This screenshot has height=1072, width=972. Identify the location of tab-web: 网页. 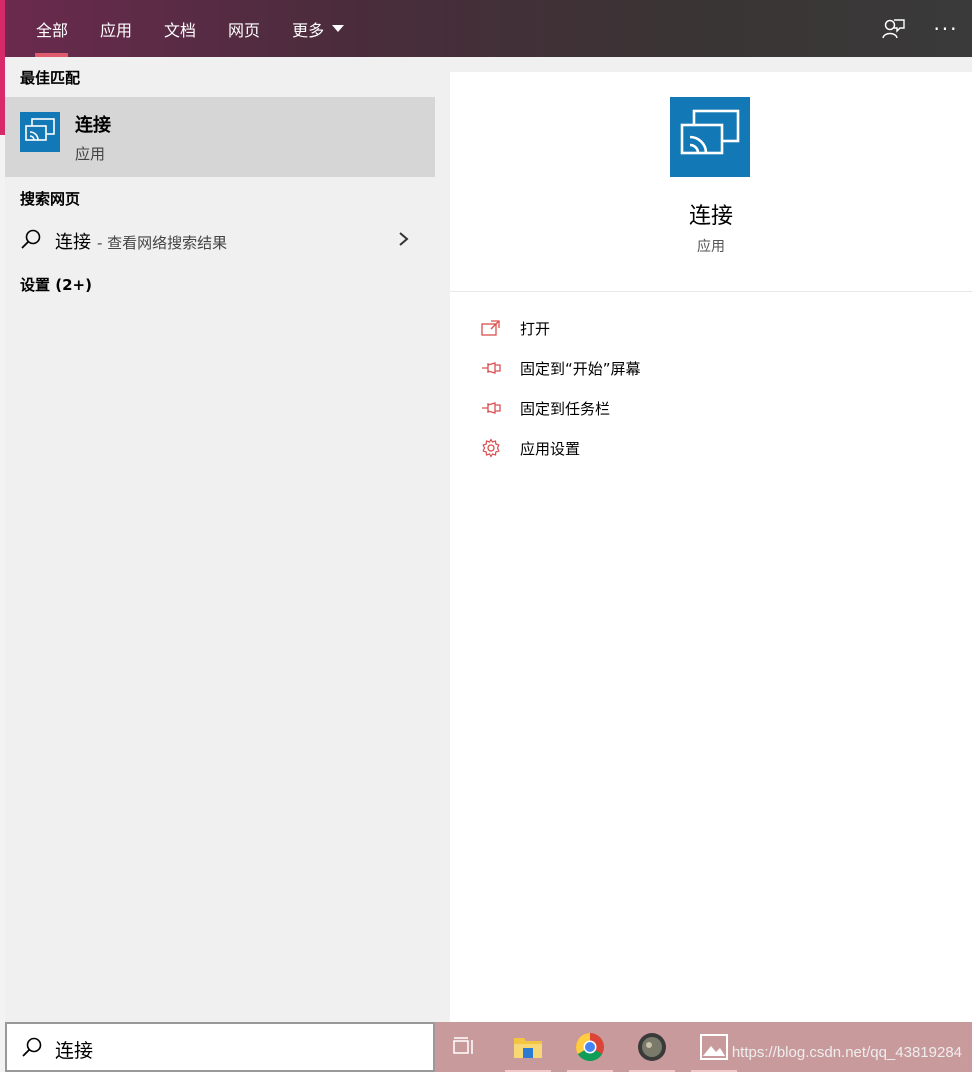
(244, 28).